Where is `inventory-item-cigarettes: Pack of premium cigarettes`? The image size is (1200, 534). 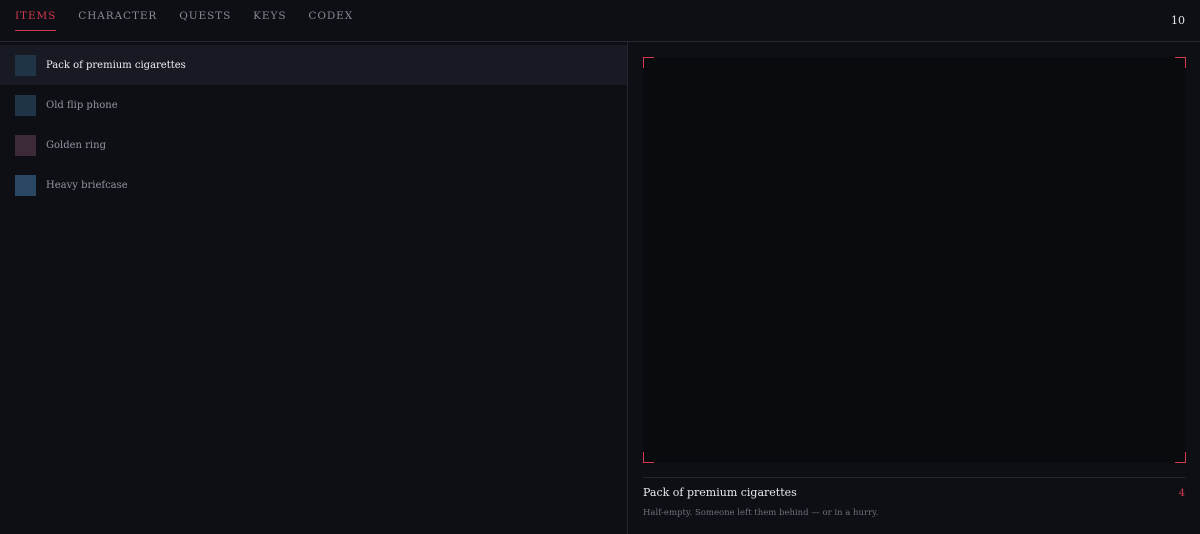 inventory-item-cigarettes: Pack of premium cigarettes is located at coordinates (313, 65).